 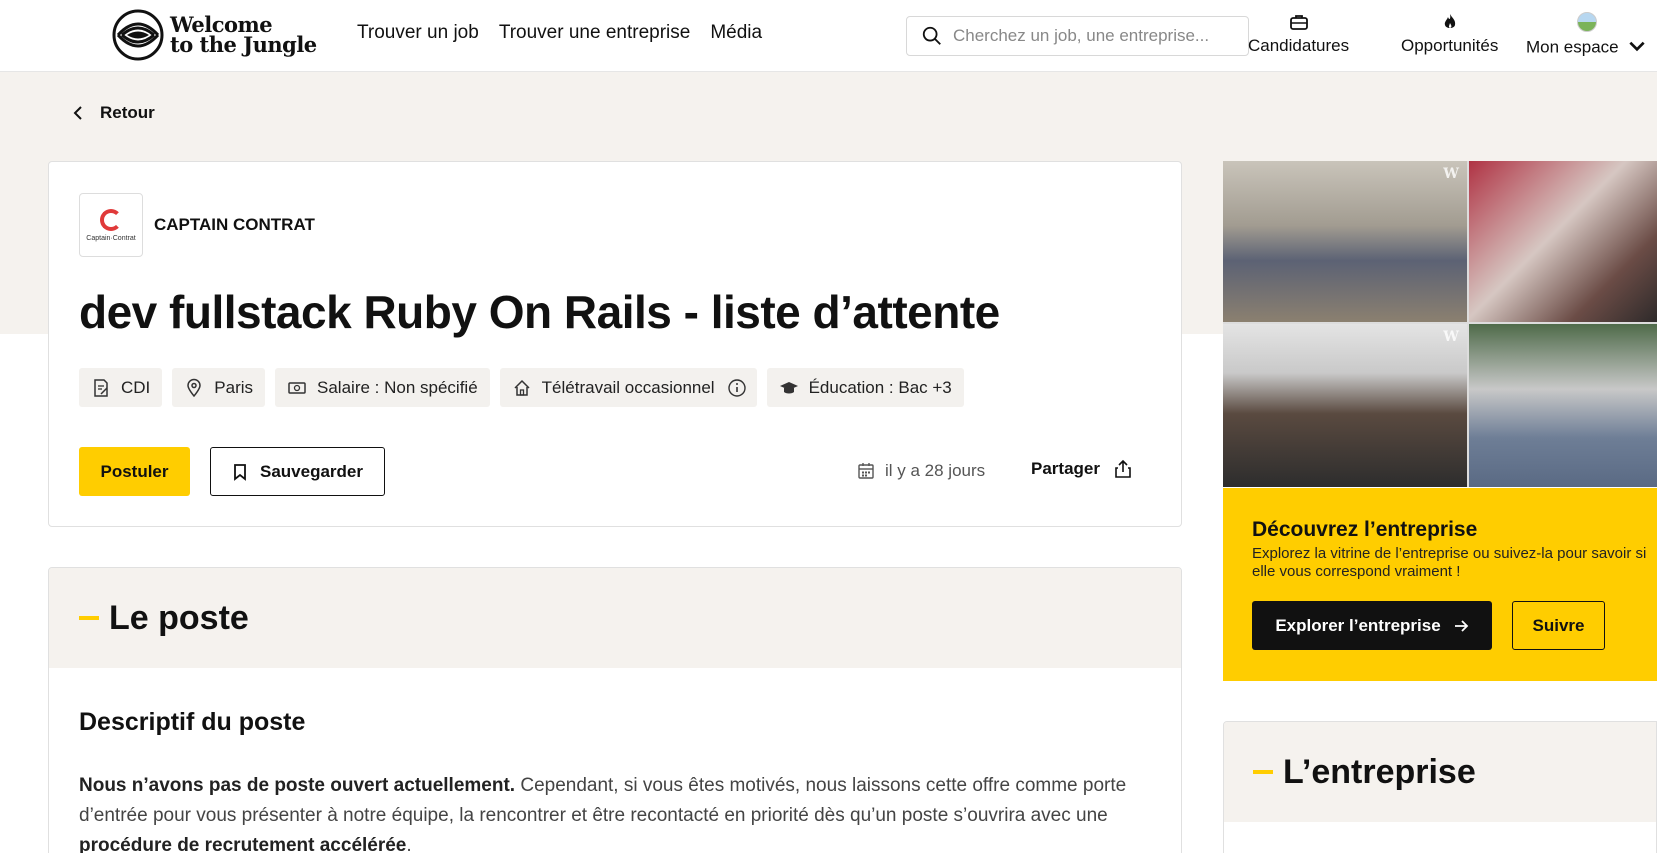 What do you see at coordinates (1365, 529) in the screenshot?
I see `discover-title: Découvrez l’entreprise` at bounding box center [1365, 529].